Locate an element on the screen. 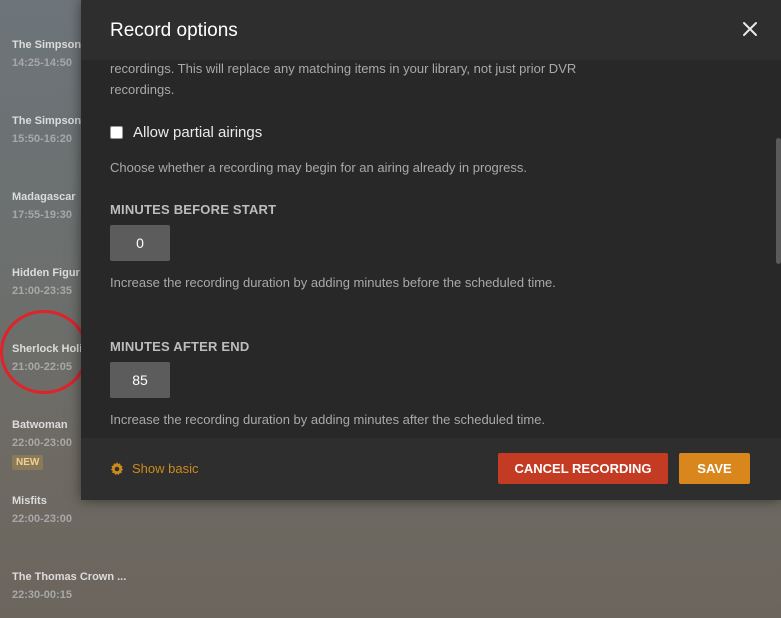 The width and height of the screenshot is (781, 618). modal-scrollbar is located at coordinates (778, 201).